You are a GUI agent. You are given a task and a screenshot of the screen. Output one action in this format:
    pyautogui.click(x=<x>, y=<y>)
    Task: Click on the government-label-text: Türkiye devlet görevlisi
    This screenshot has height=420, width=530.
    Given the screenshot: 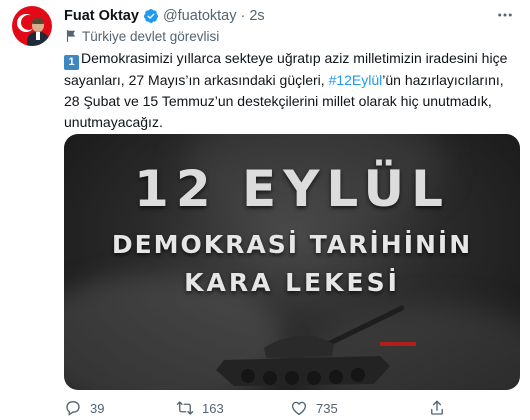 What is the action you would take?
    pyautogui.click(x=151, y=36)
    